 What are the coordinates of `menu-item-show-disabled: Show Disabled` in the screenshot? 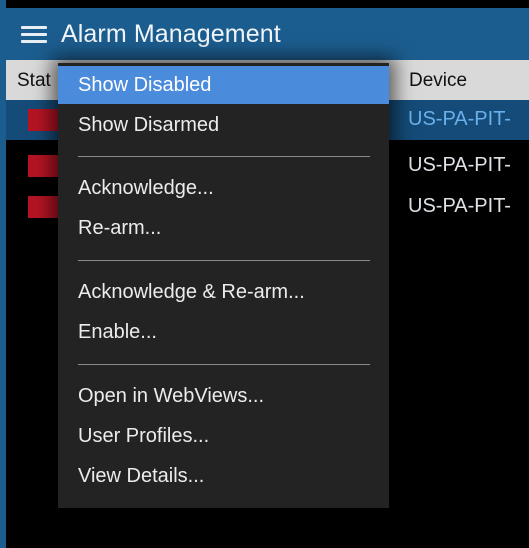 It's located at (223, 85).